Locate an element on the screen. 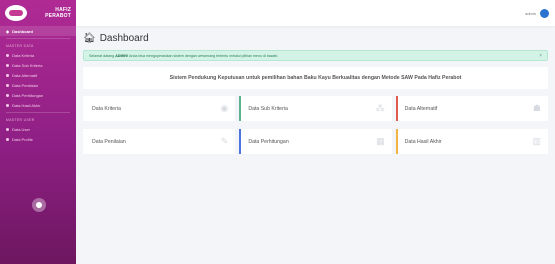 The image size is (555, 264). sidebar-item-data-penilaian: Data Penilaian is located at coordinates (38, 85).